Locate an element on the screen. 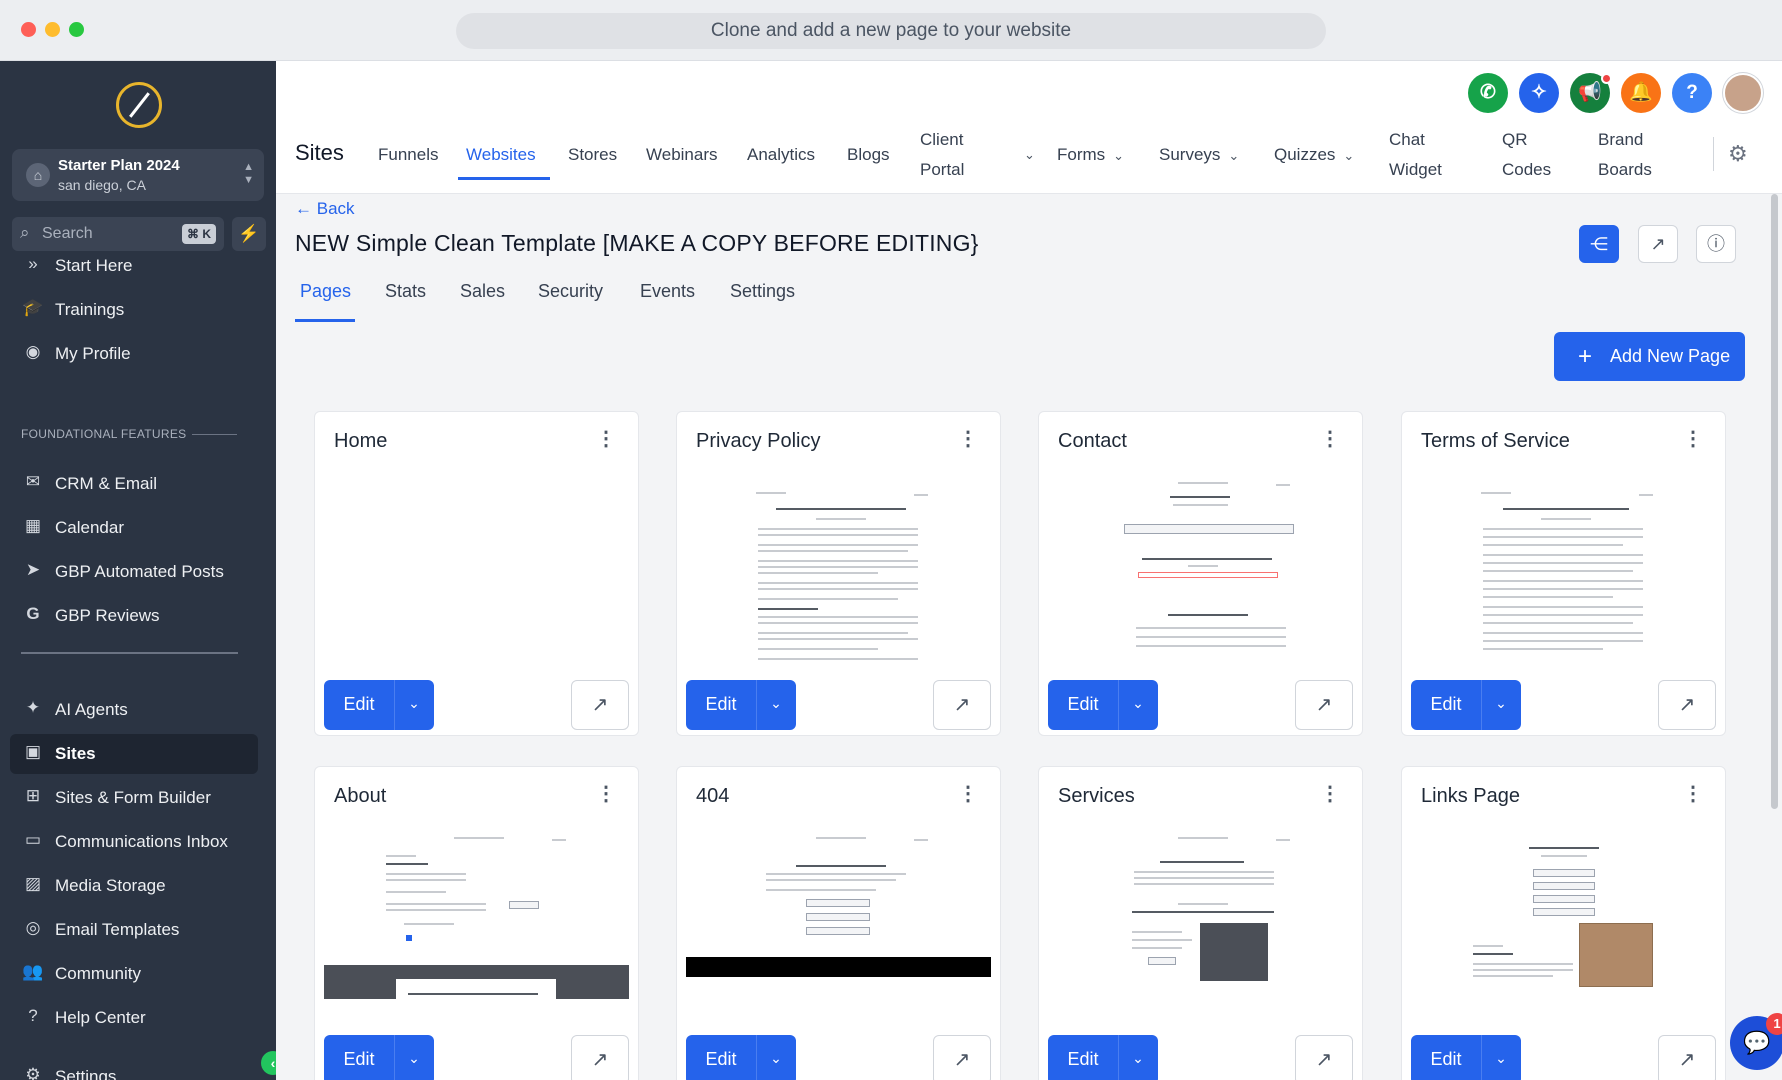 The height and width of the screenshot is (1080, 1782). minimize-window-button is located at coordinates (52, 29).